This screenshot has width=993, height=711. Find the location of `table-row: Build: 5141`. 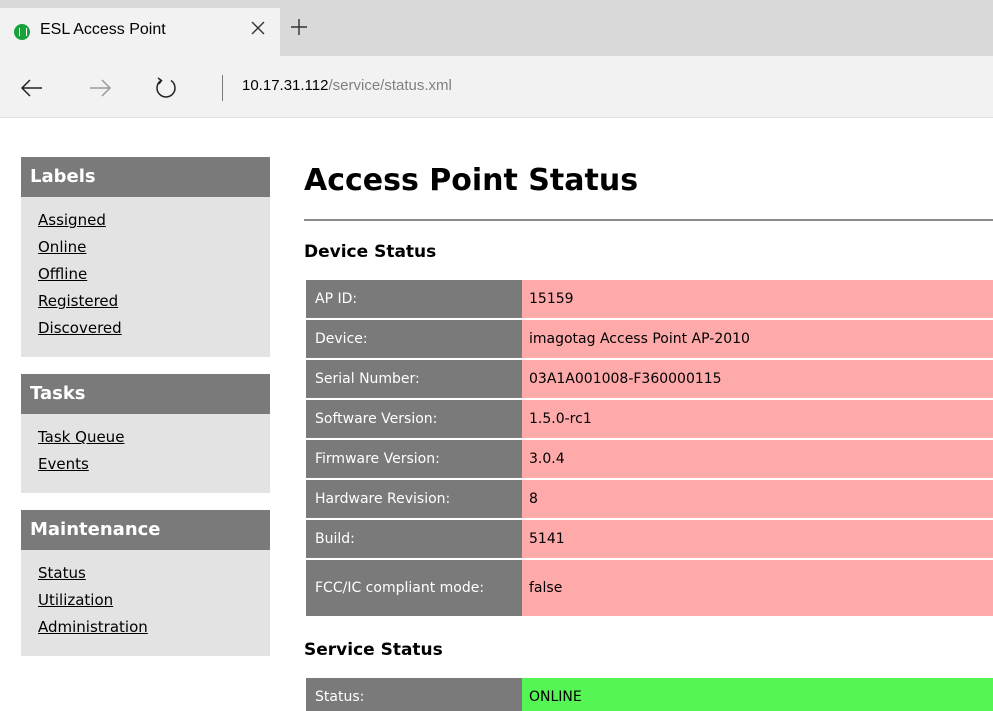

table-row: Build: 5141 is located at coordinates (649, 539).